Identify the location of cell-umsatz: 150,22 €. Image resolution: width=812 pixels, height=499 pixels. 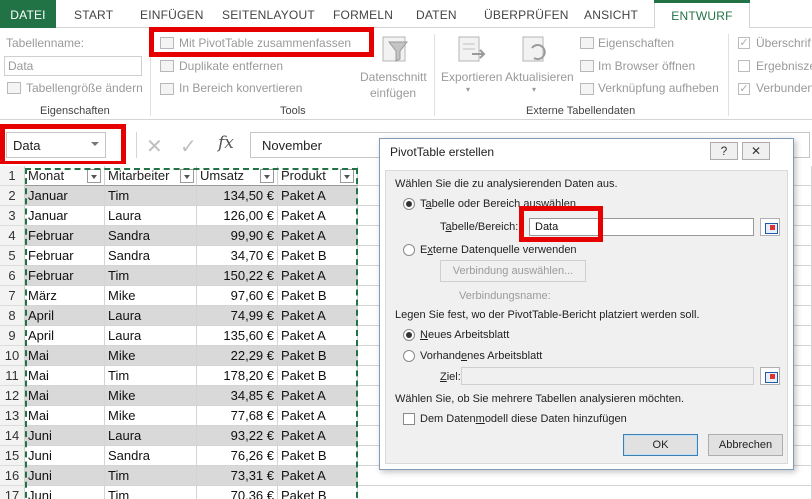
(237, 276).